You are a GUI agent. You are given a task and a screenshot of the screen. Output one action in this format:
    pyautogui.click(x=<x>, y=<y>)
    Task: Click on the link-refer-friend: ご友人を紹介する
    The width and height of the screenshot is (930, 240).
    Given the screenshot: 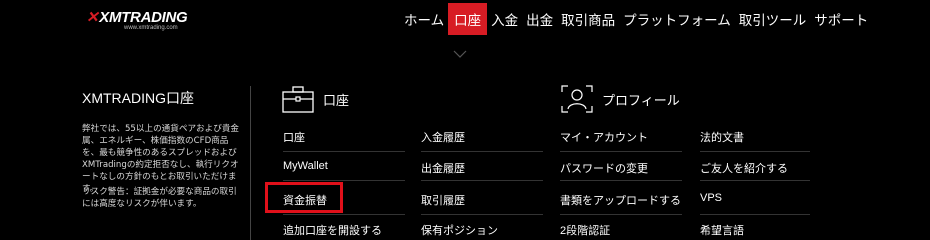 What is the action you would take?
    pyautogui.click(x=744, y=168)
    